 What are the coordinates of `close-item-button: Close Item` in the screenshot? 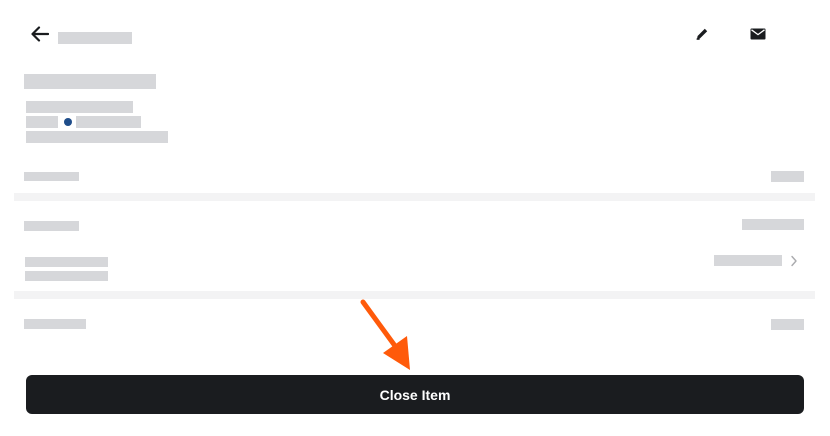 It's located at (415, 394).